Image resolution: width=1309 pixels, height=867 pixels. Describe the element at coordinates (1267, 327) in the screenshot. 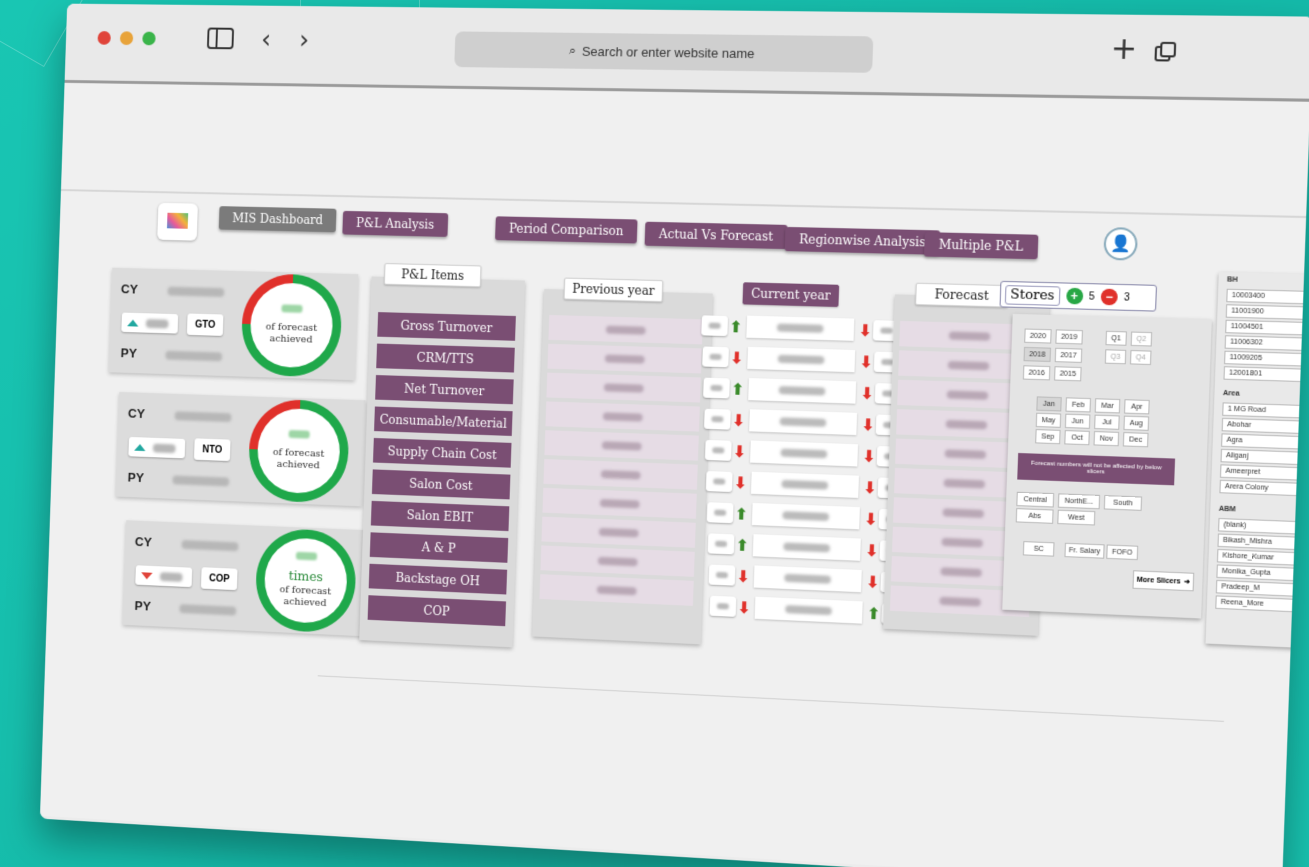

I see `bh-slicer-item: 11004501` at that location.